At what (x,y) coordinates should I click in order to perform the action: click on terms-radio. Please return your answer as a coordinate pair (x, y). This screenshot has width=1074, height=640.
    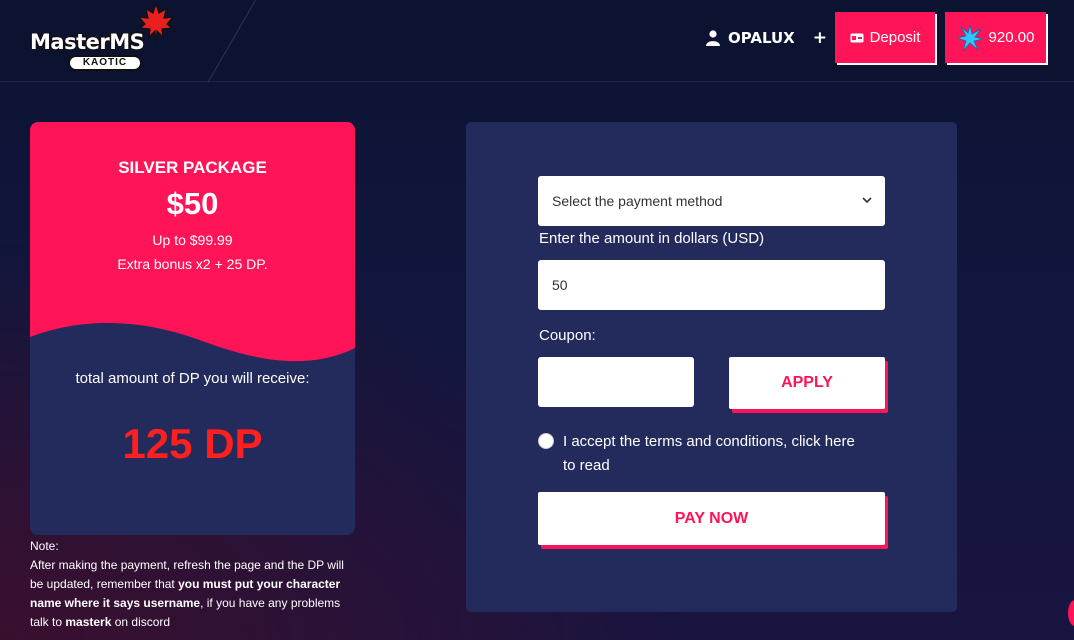
    Looking at the image, I should click on (546, 441).